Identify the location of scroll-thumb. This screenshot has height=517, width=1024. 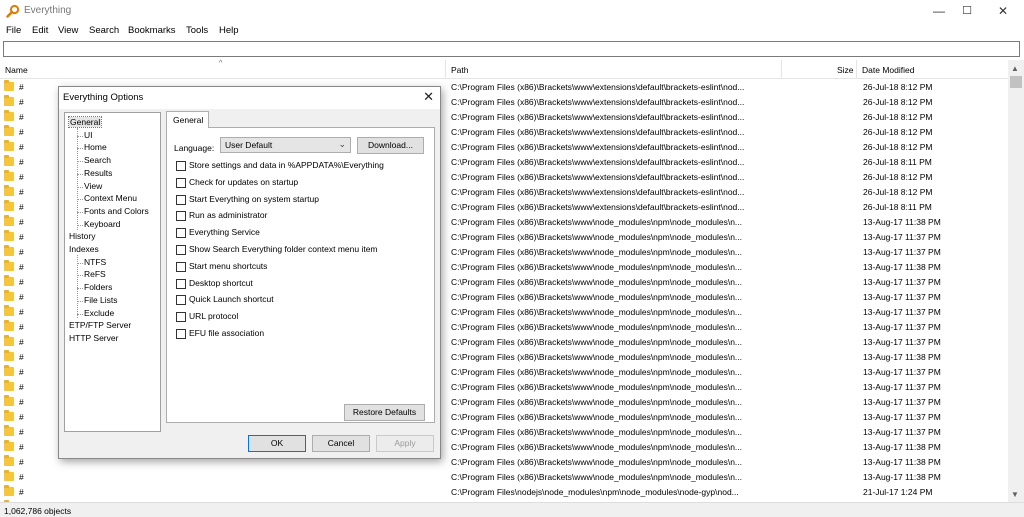
(1016, 82).